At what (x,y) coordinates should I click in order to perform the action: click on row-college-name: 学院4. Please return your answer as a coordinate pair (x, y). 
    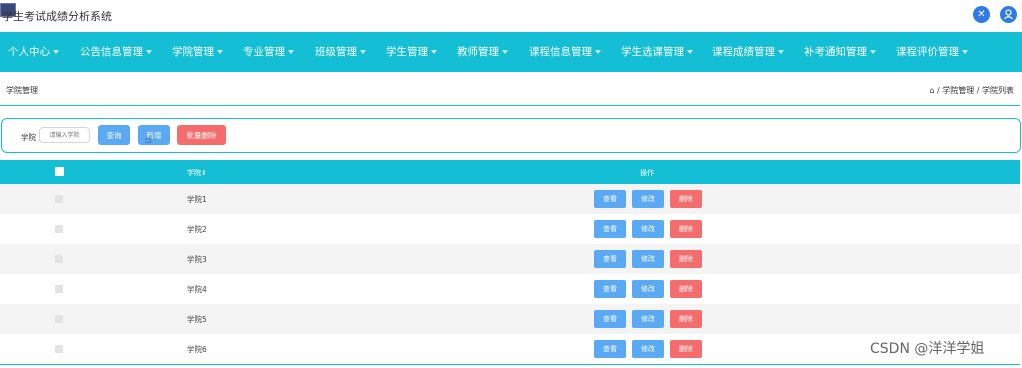
    Looking at the image, I should click on (197, 289).